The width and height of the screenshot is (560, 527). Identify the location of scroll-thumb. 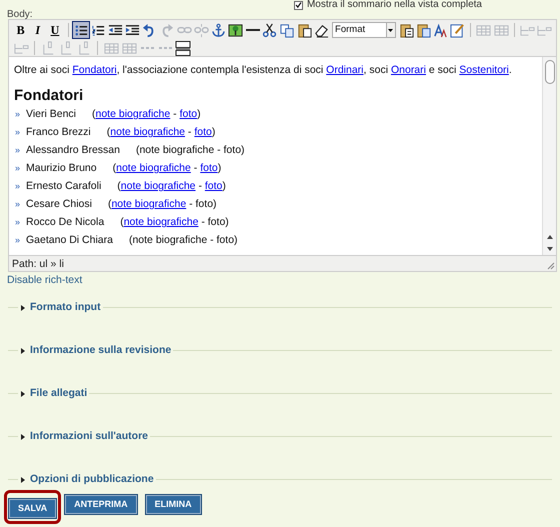
(549, 72).